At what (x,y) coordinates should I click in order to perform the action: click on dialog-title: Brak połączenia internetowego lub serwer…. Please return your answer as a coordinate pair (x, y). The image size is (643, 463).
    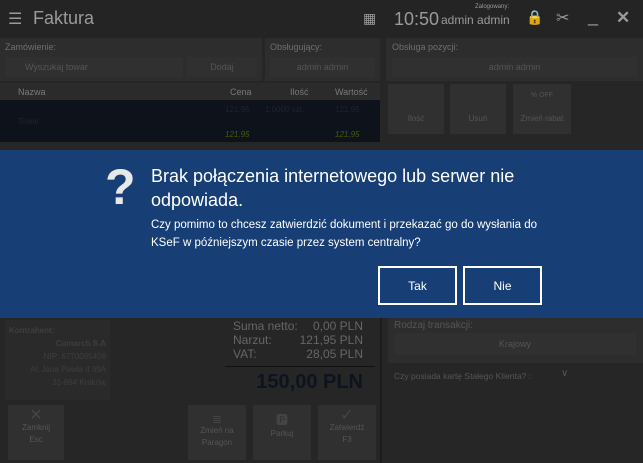
    Looking at the image, I should click on (333, 188).